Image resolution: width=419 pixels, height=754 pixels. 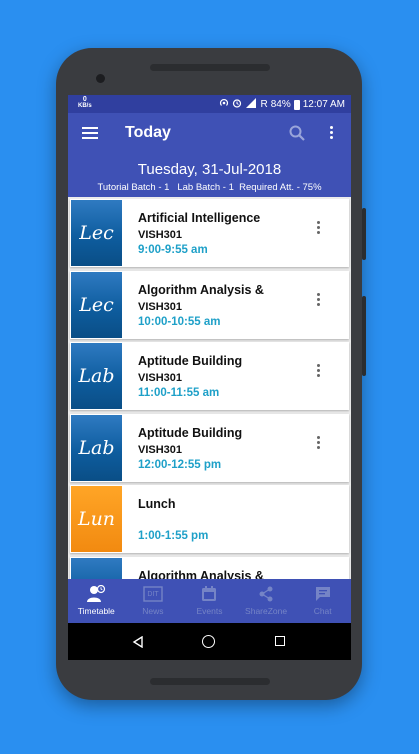 I want to click on network-speed-value: 0, so click(x=84, y=99).